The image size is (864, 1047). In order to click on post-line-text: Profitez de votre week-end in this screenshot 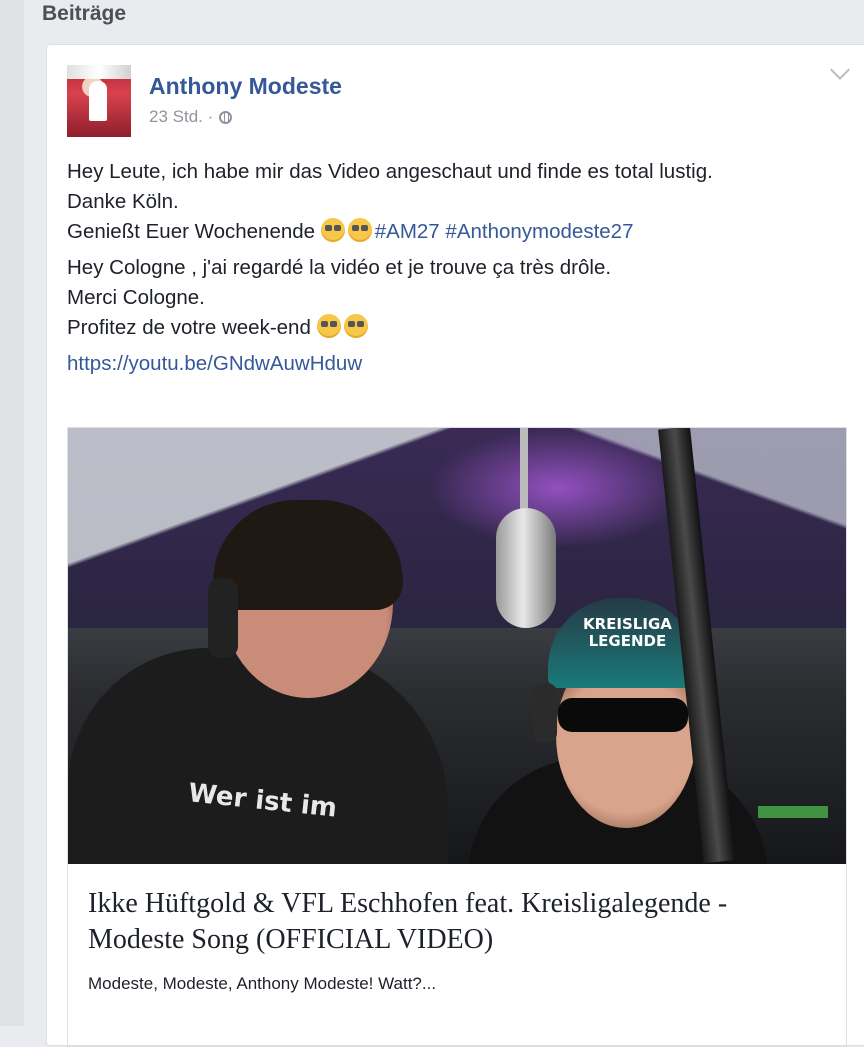, I will do `click(192, 327)`.